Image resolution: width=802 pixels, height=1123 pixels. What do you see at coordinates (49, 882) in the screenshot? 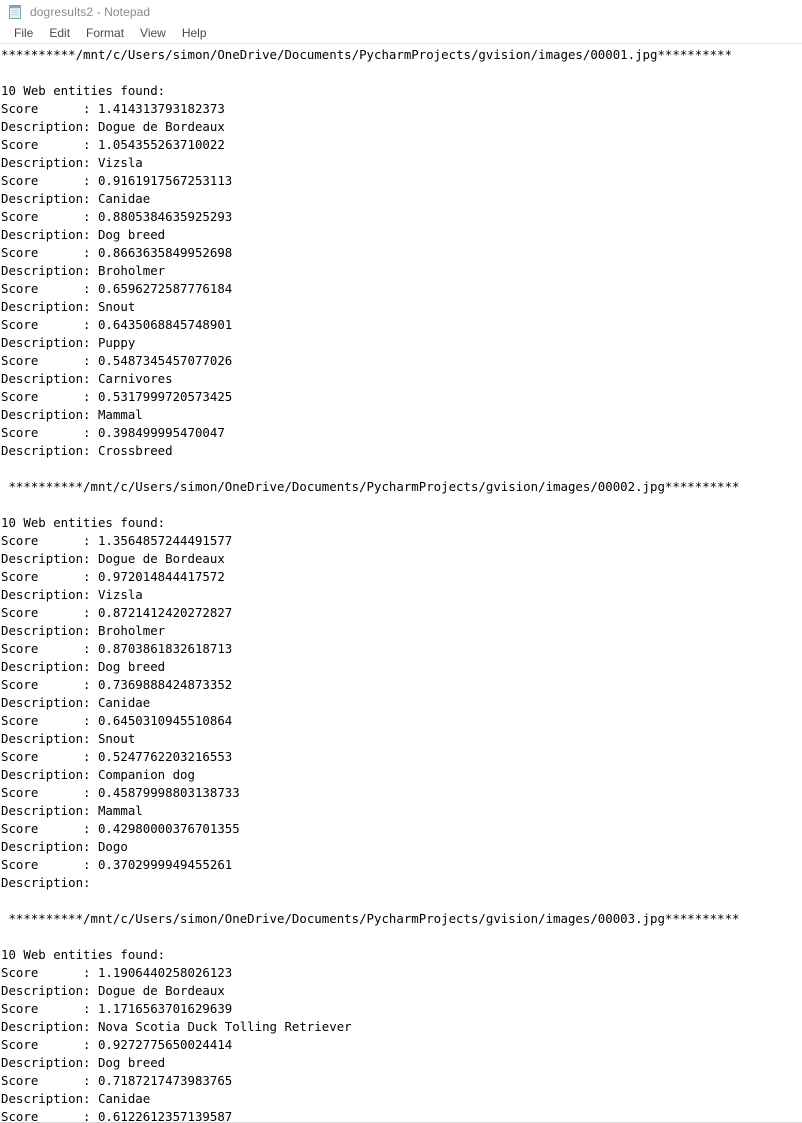
I see `description-line: Description:` at bounding box center [49, 882].